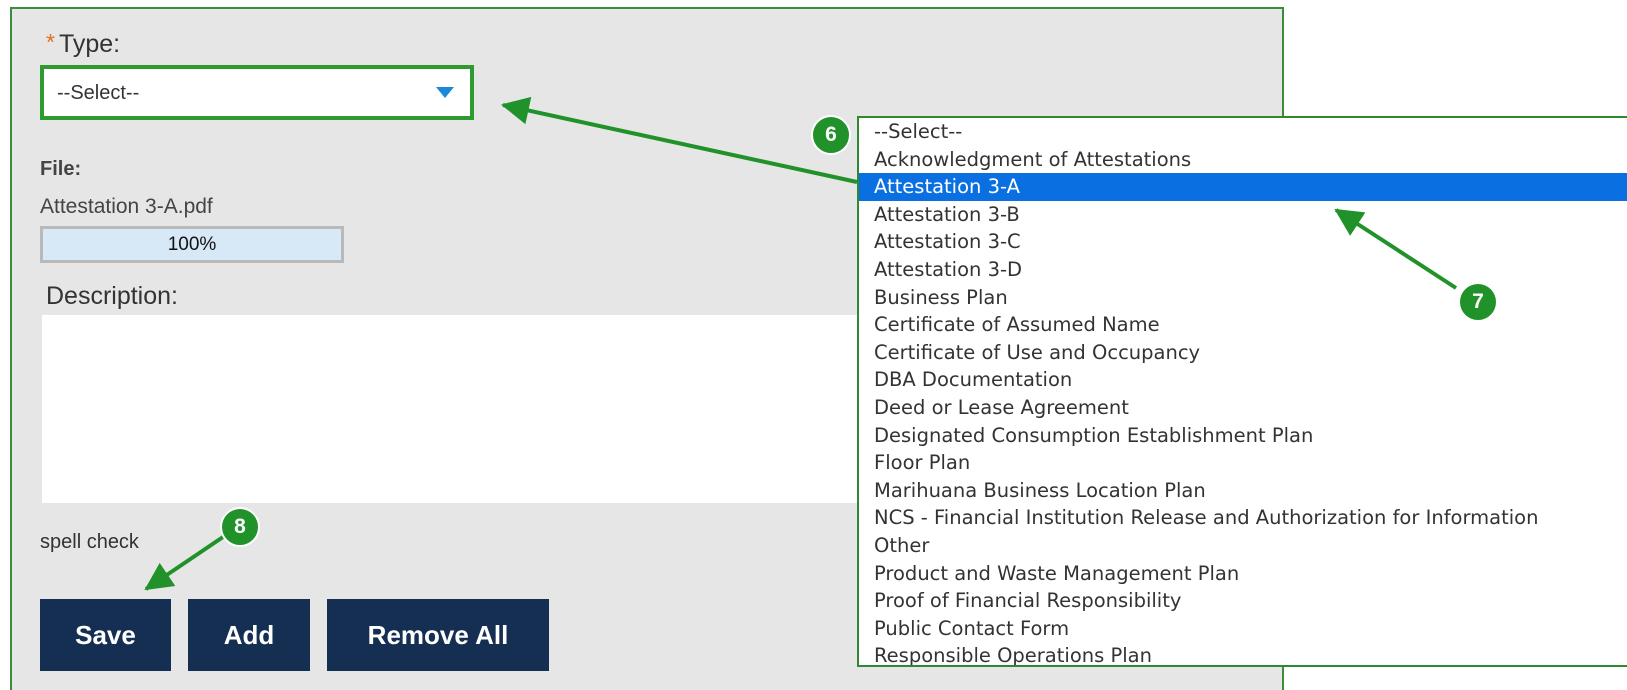 The image size is (1627, 690). I want to click on dropdown-option: Marihuana Business Location Plan, so click(1243, 491).